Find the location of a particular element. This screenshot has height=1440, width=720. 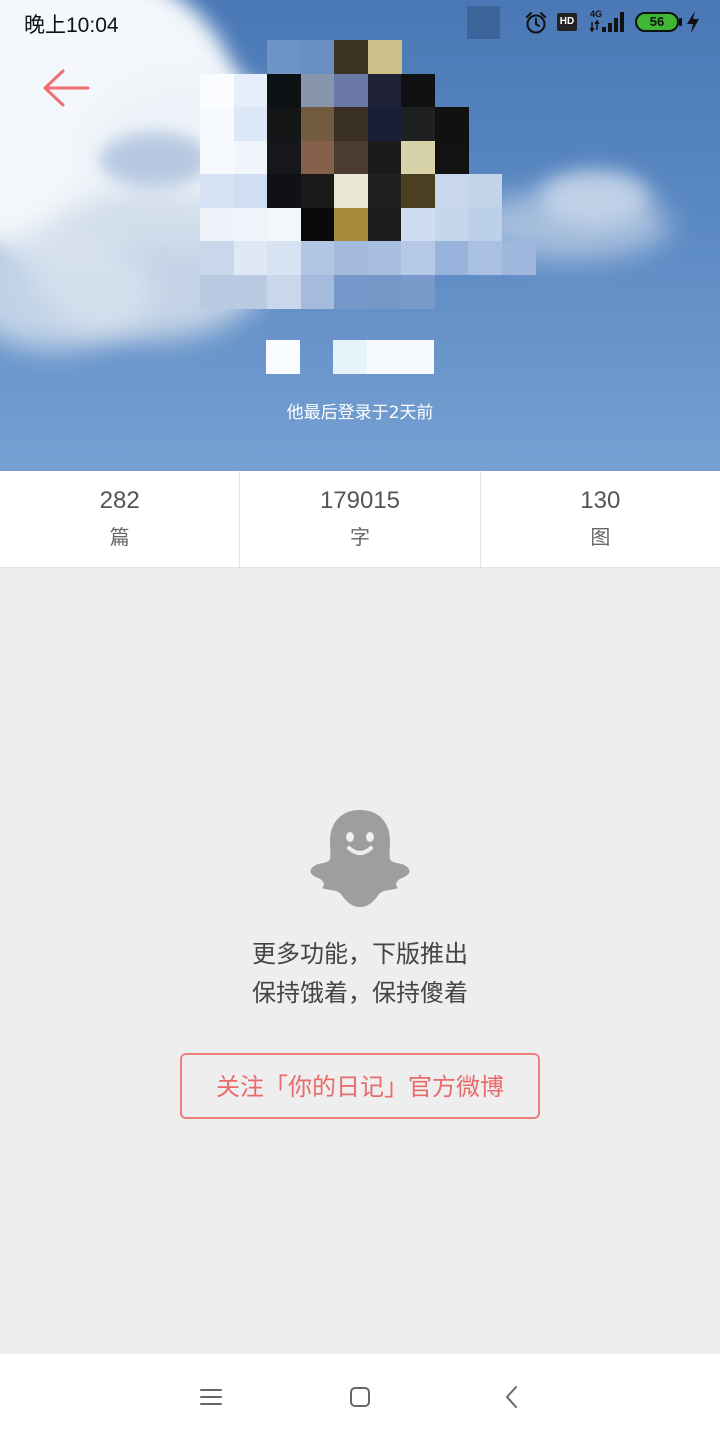

stat-value: 179015 is located at coordinates (360, 500).